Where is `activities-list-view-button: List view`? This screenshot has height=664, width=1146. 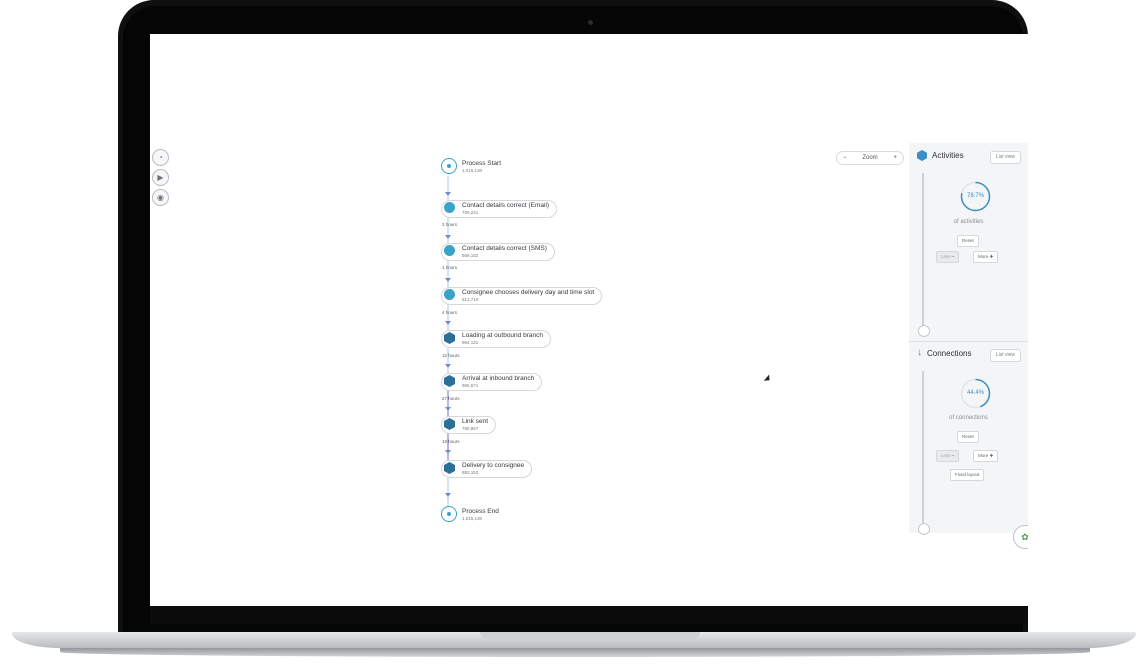 activities-list-view-button: List view is located at coordinates (1005, 157).